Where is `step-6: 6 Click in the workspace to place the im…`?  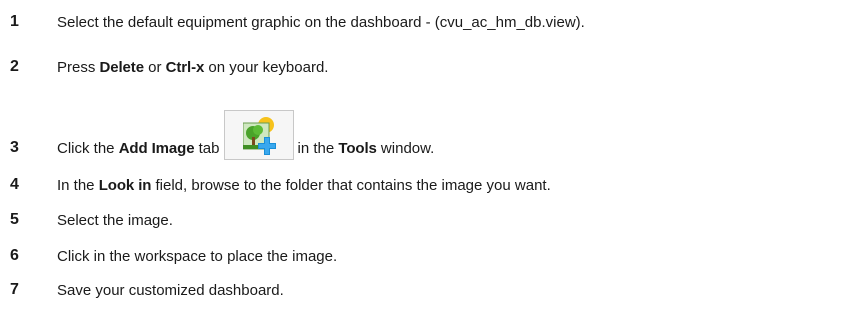
step-6: 6 Click in the workspace to place the im… is located at coordinates (173, 256).